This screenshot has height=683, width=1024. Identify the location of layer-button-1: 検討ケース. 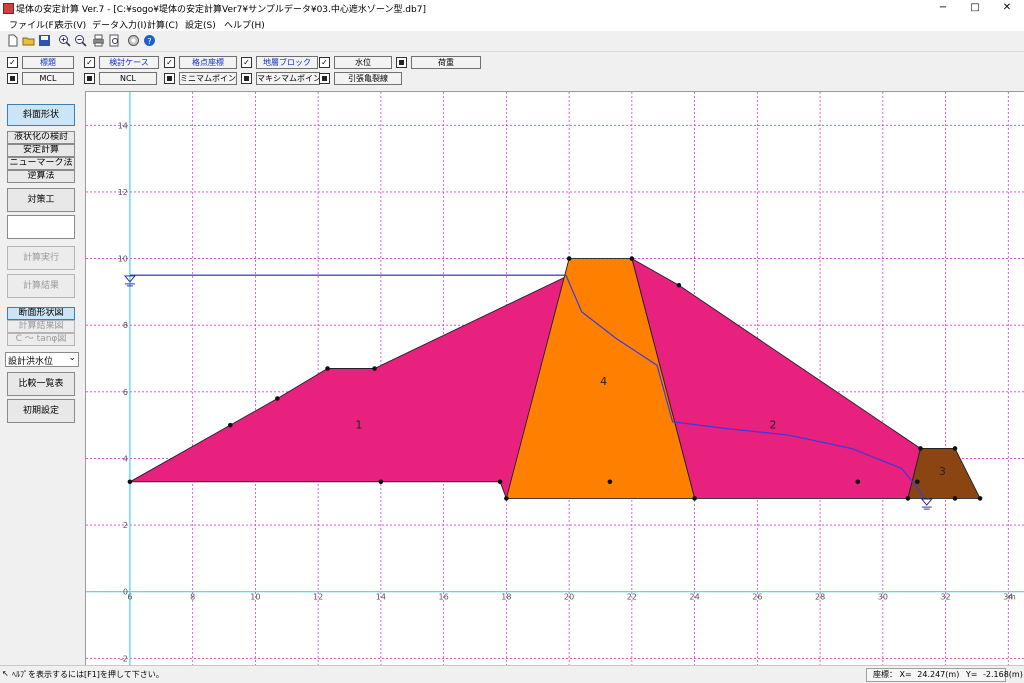
(129, 62).